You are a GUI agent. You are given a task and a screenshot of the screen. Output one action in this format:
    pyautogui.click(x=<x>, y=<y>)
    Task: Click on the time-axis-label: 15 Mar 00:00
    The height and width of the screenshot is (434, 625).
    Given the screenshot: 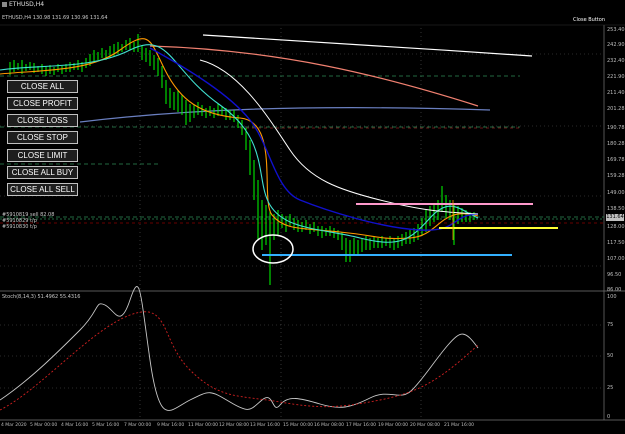 What is the action you would take?
    pyautogui.click(x=298, y=425)
    